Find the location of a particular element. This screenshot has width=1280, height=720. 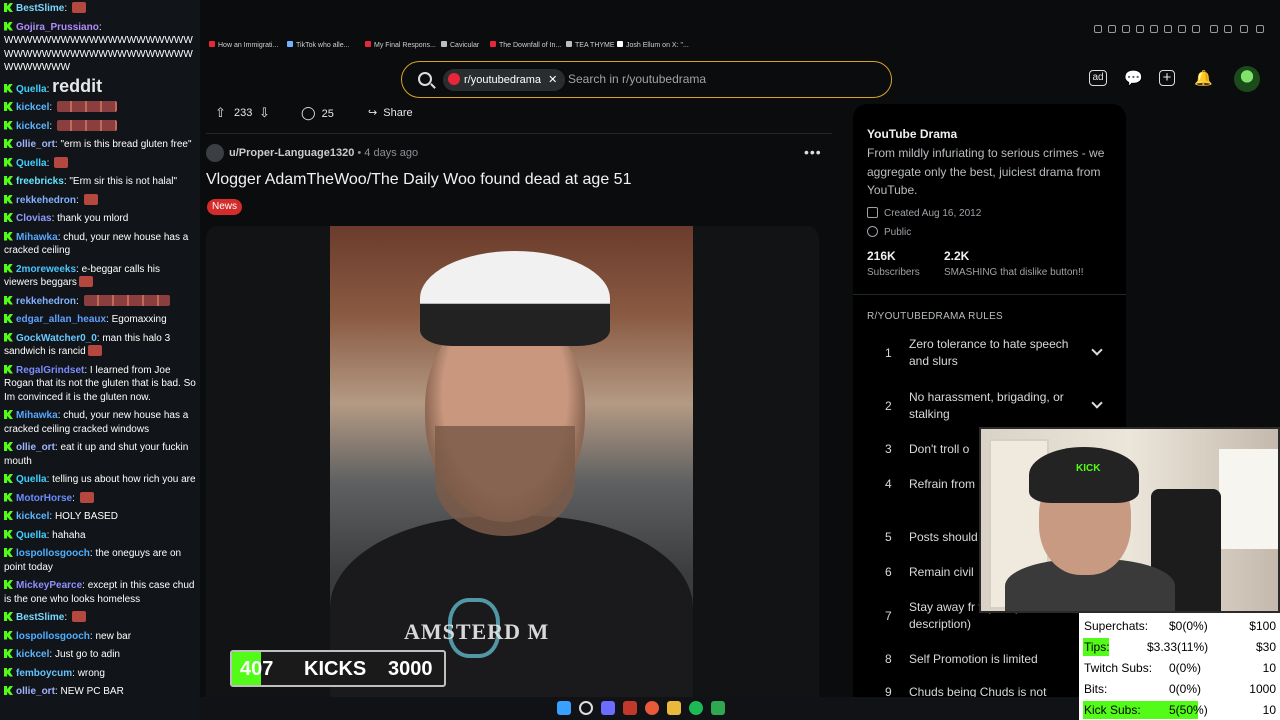

chat-username: Gojira_Prussiano is located at coordinates (57, 27).